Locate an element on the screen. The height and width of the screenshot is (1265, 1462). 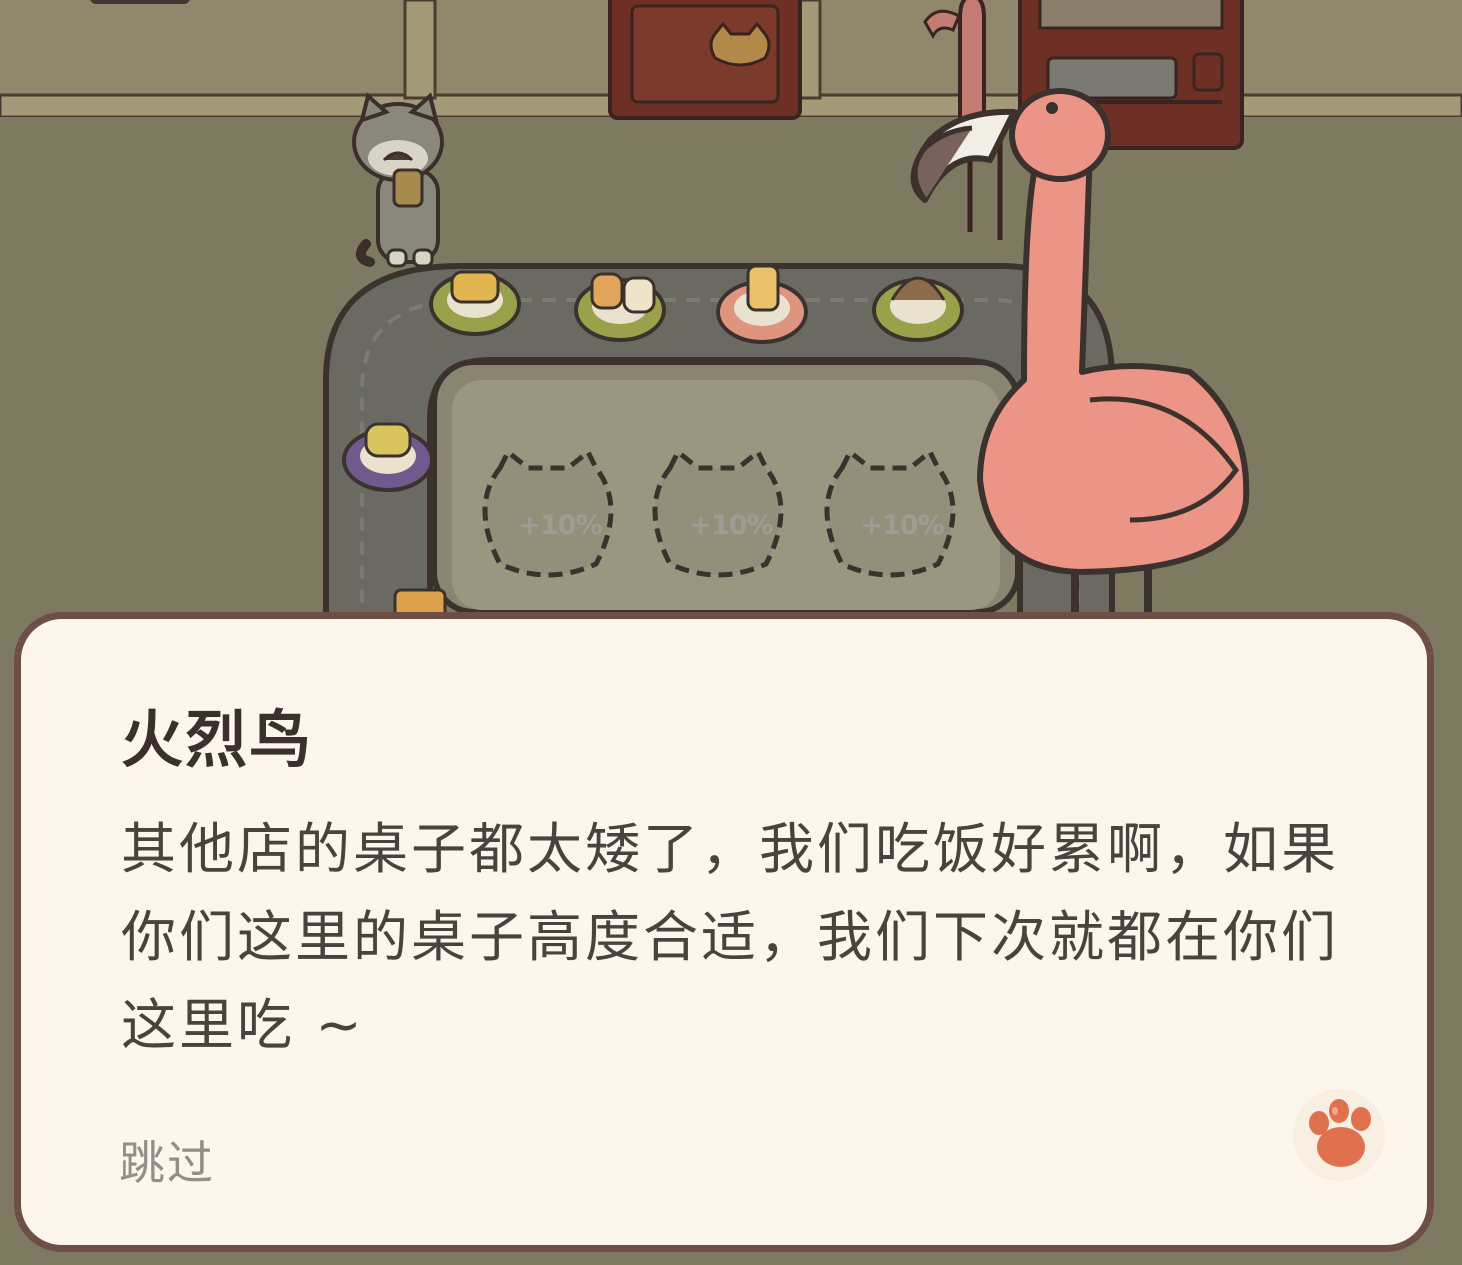
speaker-name: 火烈鸟 is located at coordinates (217, 739).